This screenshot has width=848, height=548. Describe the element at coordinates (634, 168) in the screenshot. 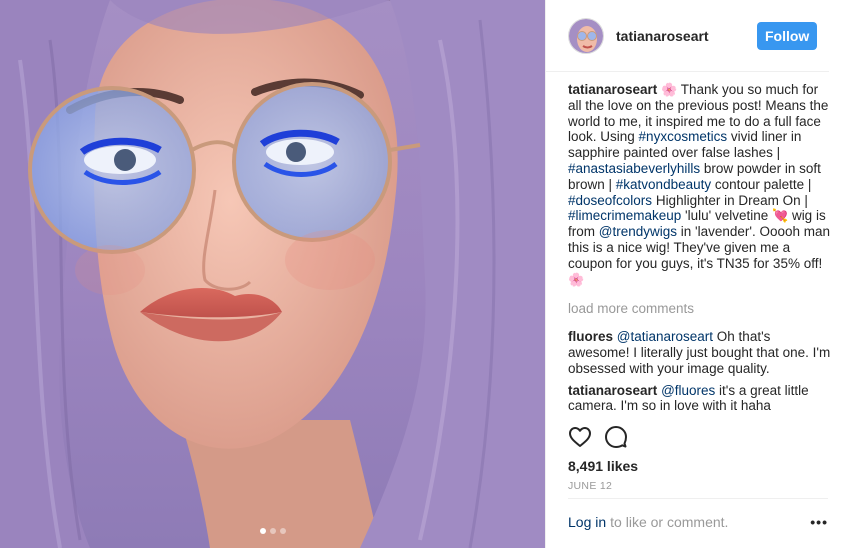

I see `hashtag-anastasiabeverlyhills: #anastasiabeverlyhills` at that location.